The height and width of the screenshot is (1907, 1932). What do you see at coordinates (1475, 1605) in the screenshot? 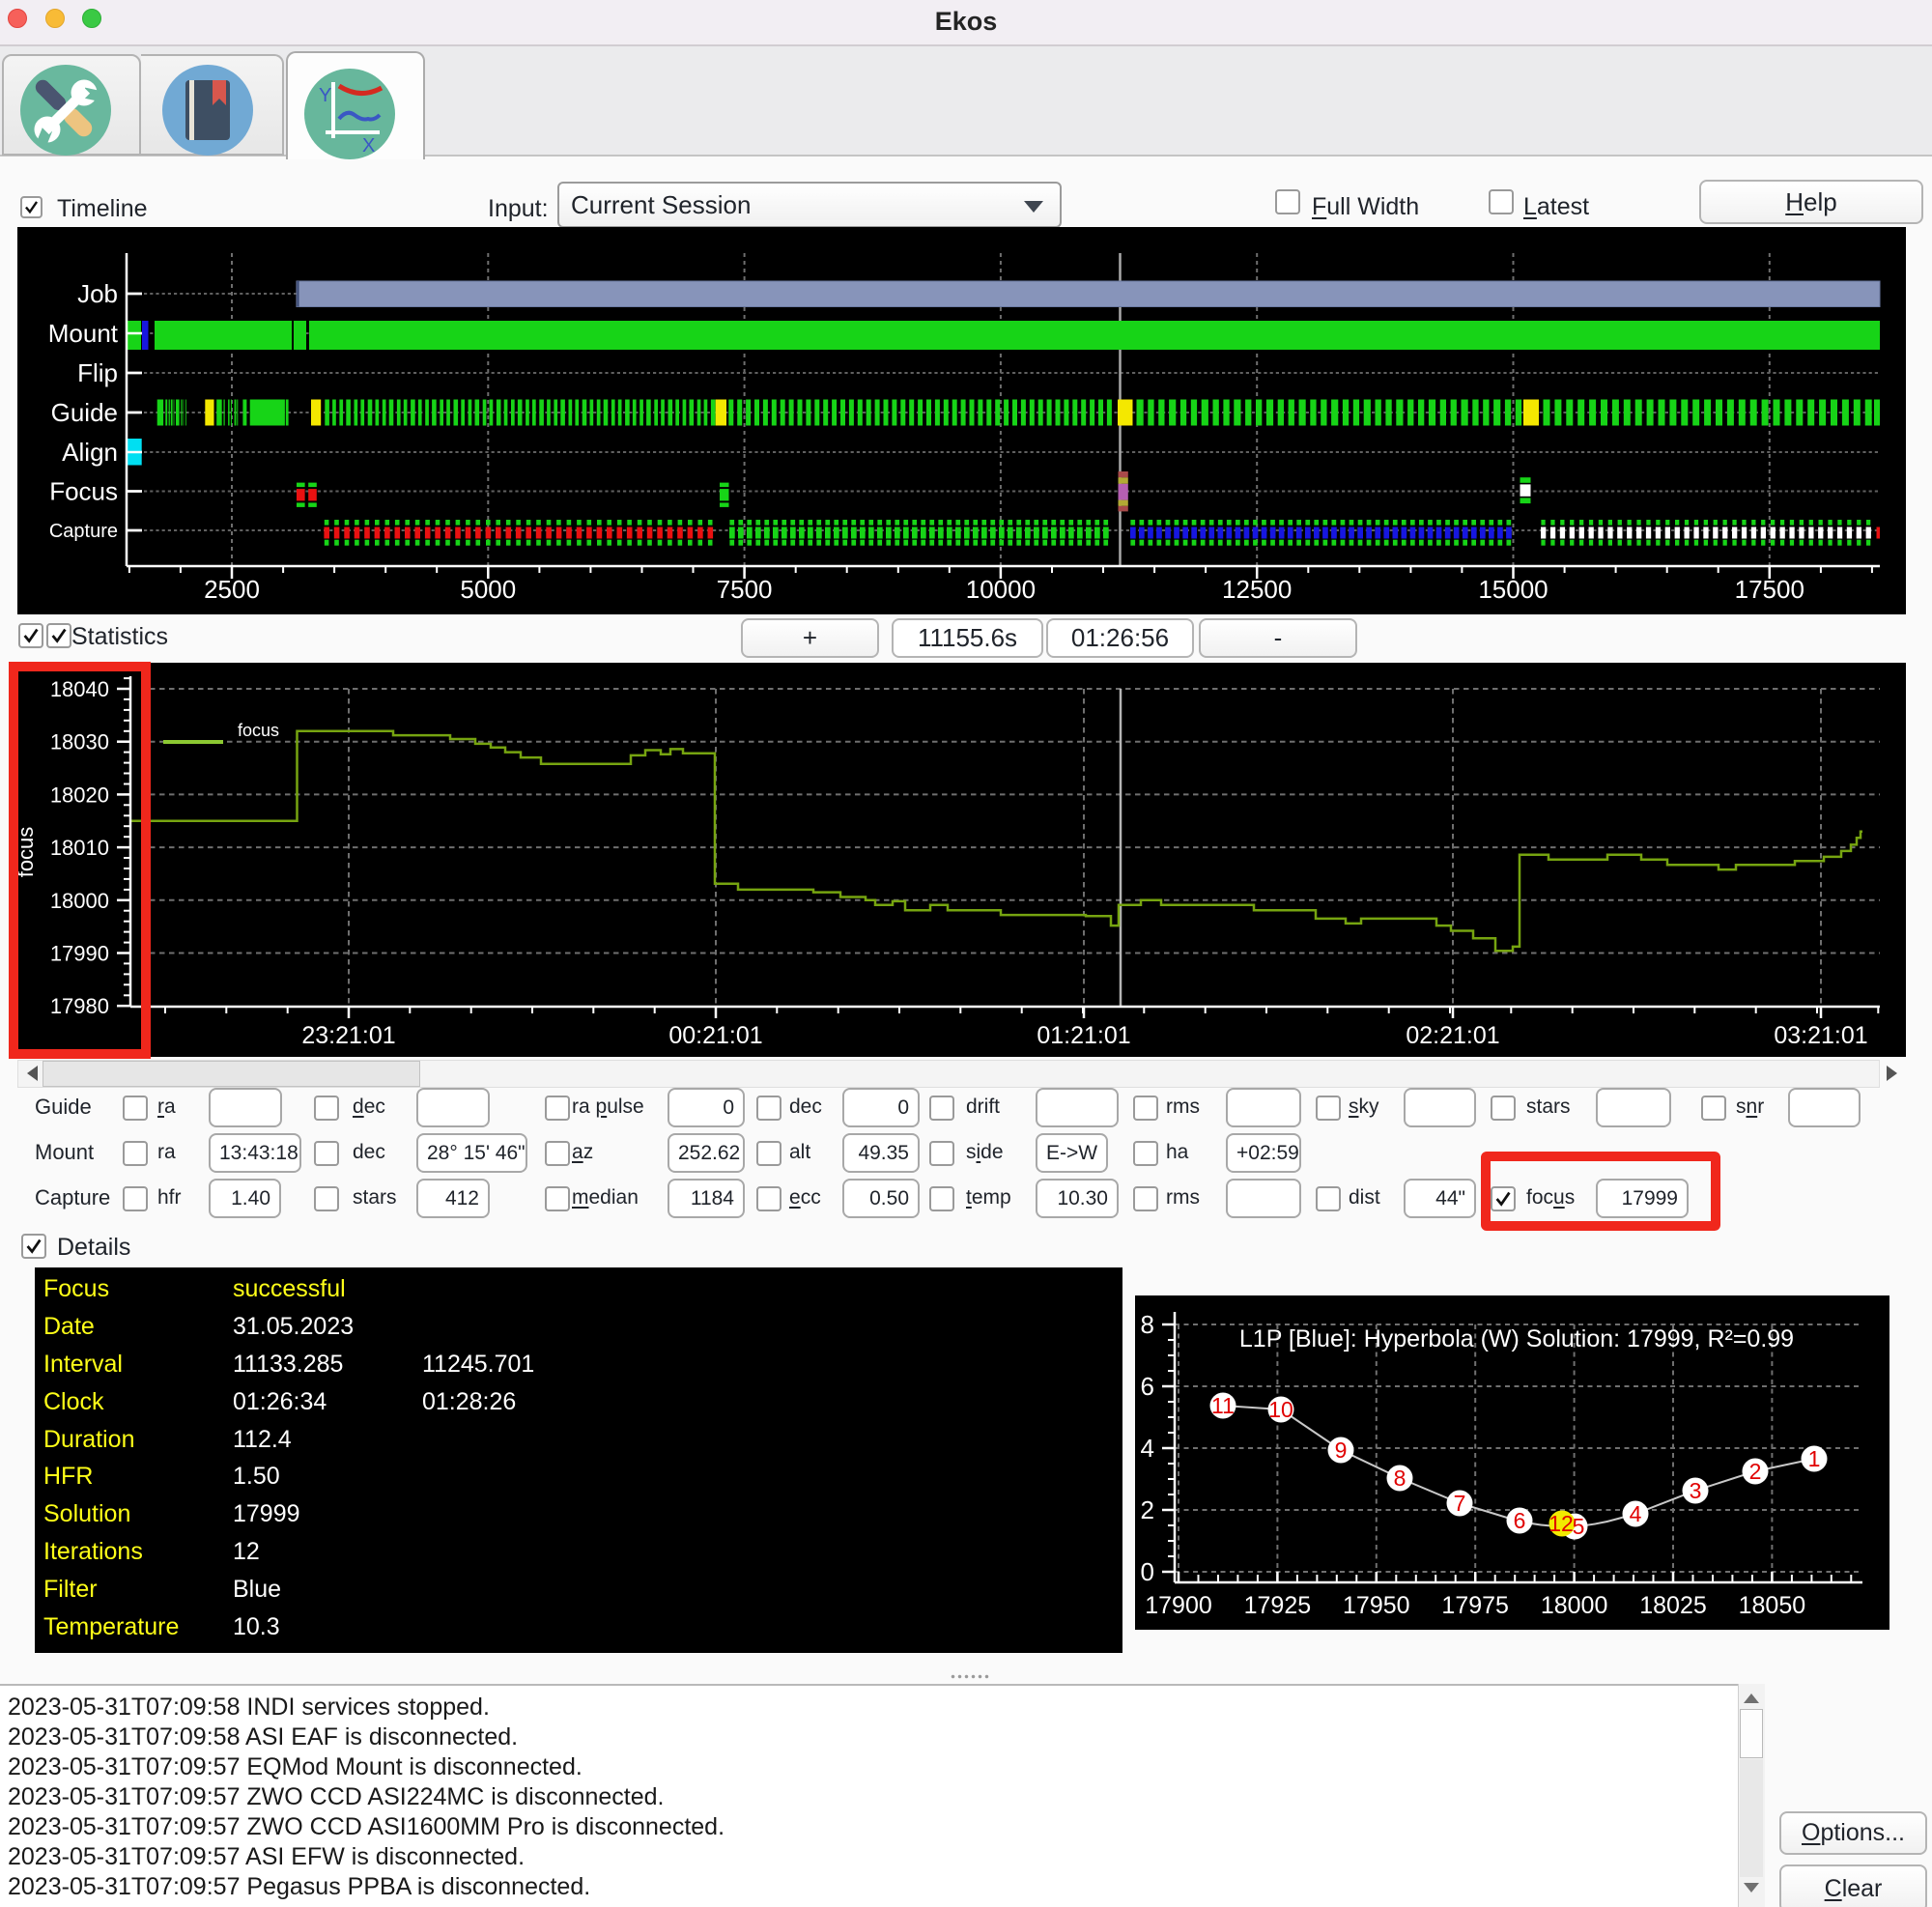
I see `svg-text: 17975` at bounding box center [1475, 1605].